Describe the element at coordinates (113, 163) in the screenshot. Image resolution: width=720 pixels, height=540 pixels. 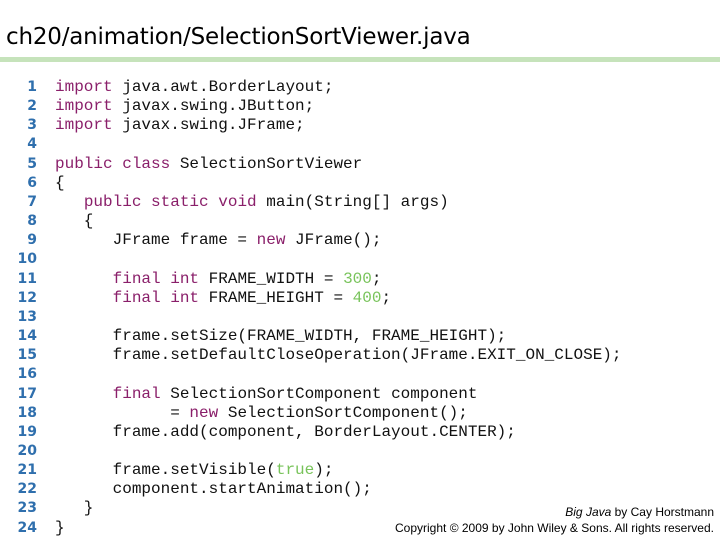
I see `code-keyword: public class` at that location.